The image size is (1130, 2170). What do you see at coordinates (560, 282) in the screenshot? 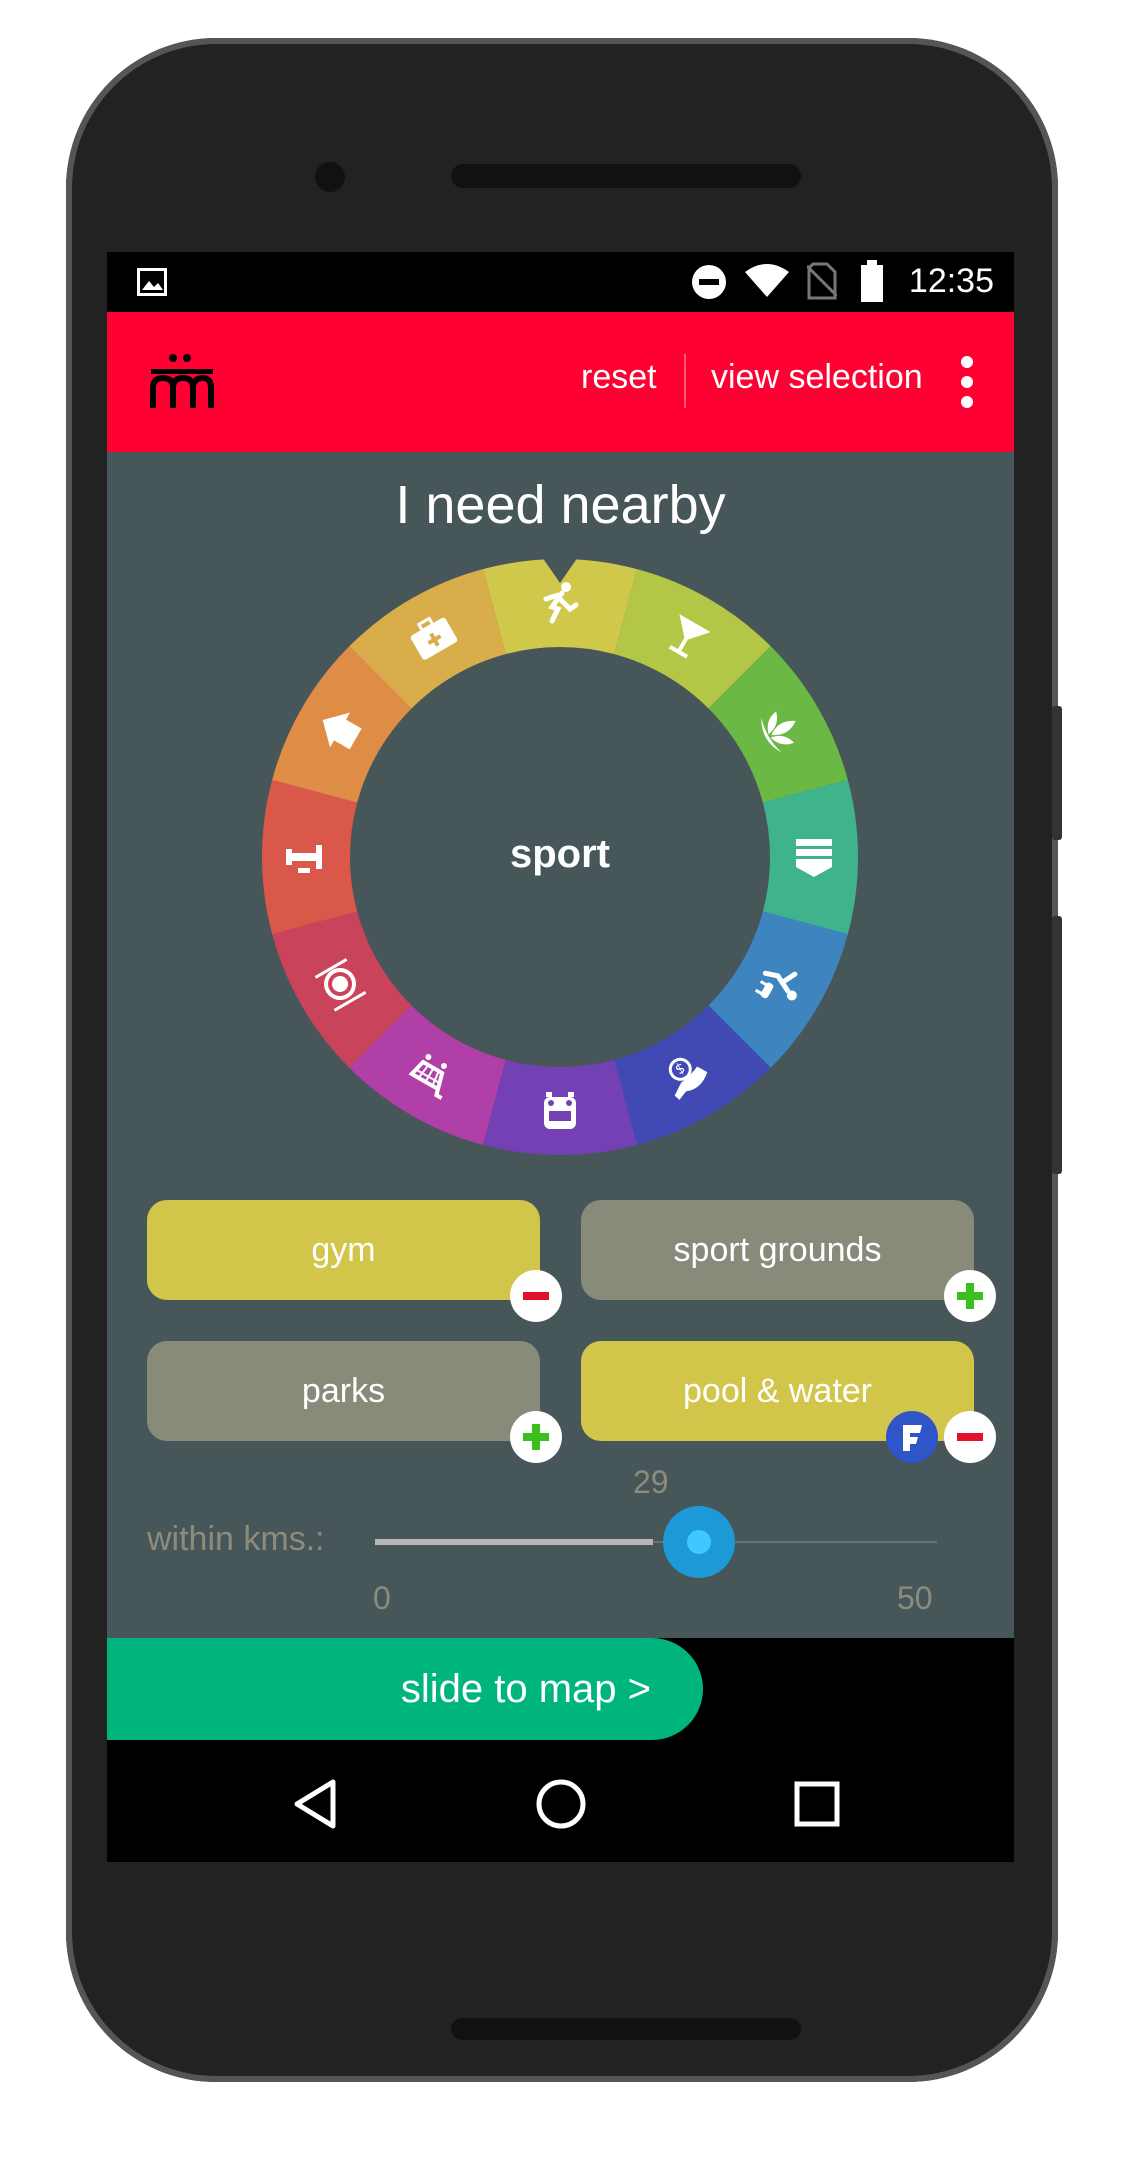
I see `status-bar: 12:35` at bounding box center [560, 282].